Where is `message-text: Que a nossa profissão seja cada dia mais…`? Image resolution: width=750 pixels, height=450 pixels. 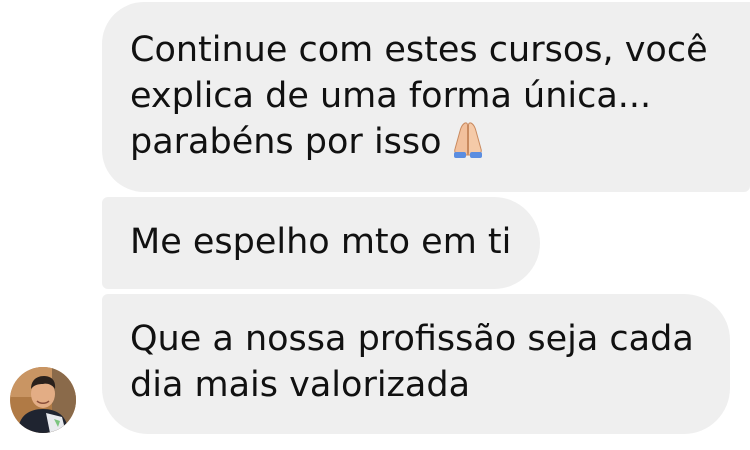
message-text: Que a nossa profissão seja cada dia mais… is located at coordinates (412, 362).